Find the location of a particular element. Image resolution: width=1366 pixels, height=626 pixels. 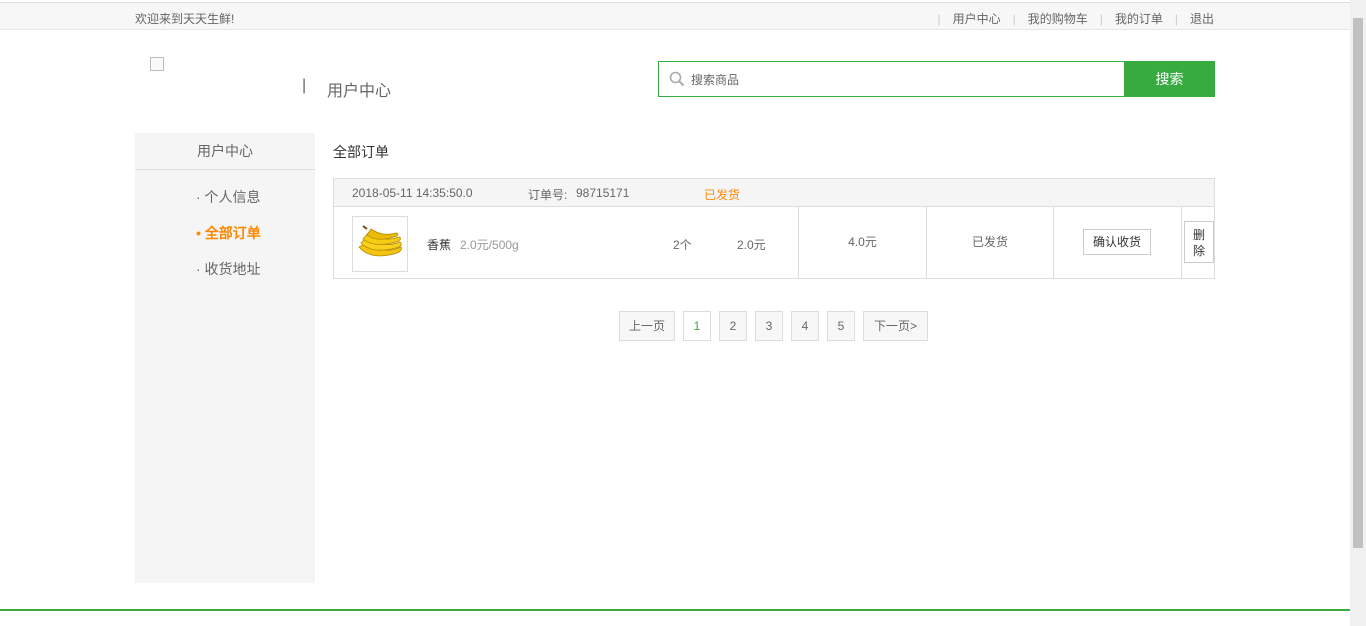

prev-page-button: 上一页 is located at coordinates (647, 326).